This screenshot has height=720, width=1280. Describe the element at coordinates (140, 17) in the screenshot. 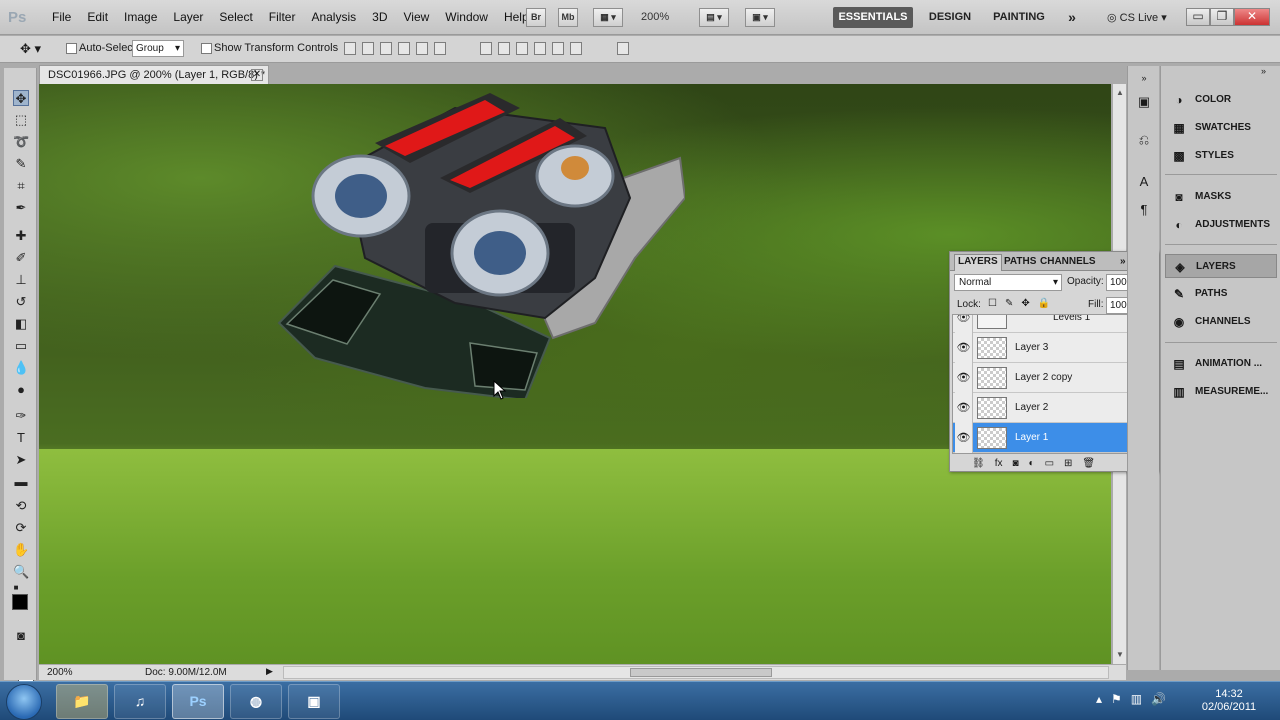

I see `menu-image: Image` at that location.